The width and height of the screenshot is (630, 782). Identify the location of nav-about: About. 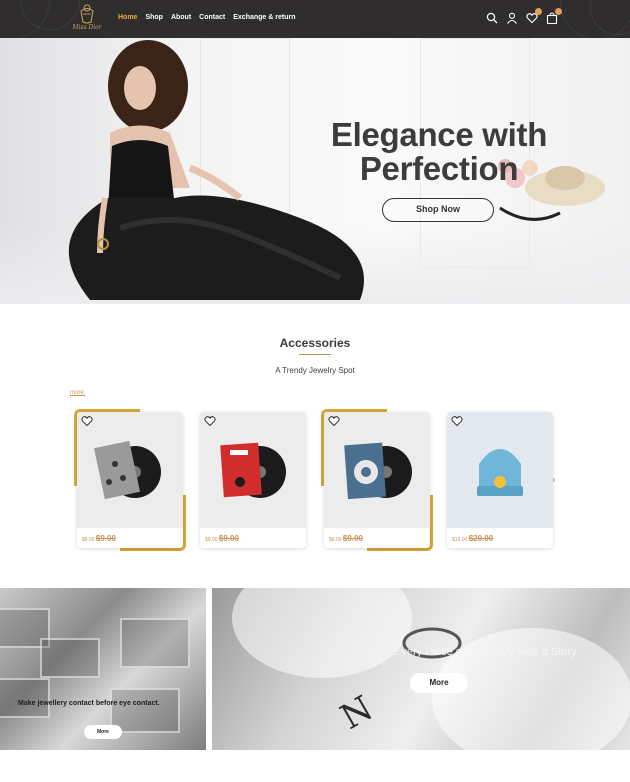
(181, 17).